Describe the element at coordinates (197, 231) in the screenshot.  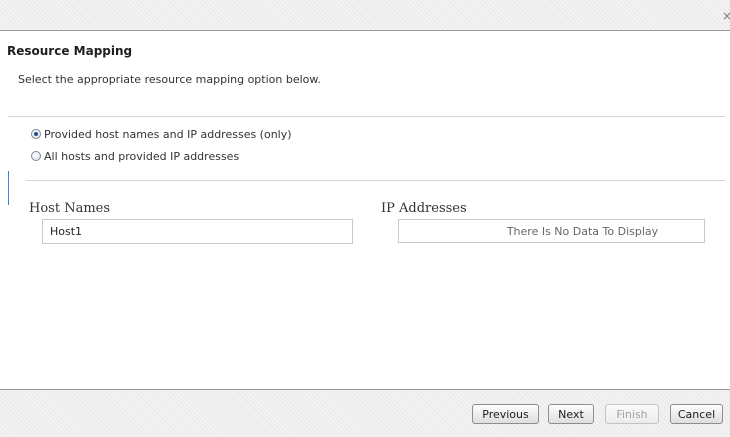
I see `host-names-list: Host1` at that location.